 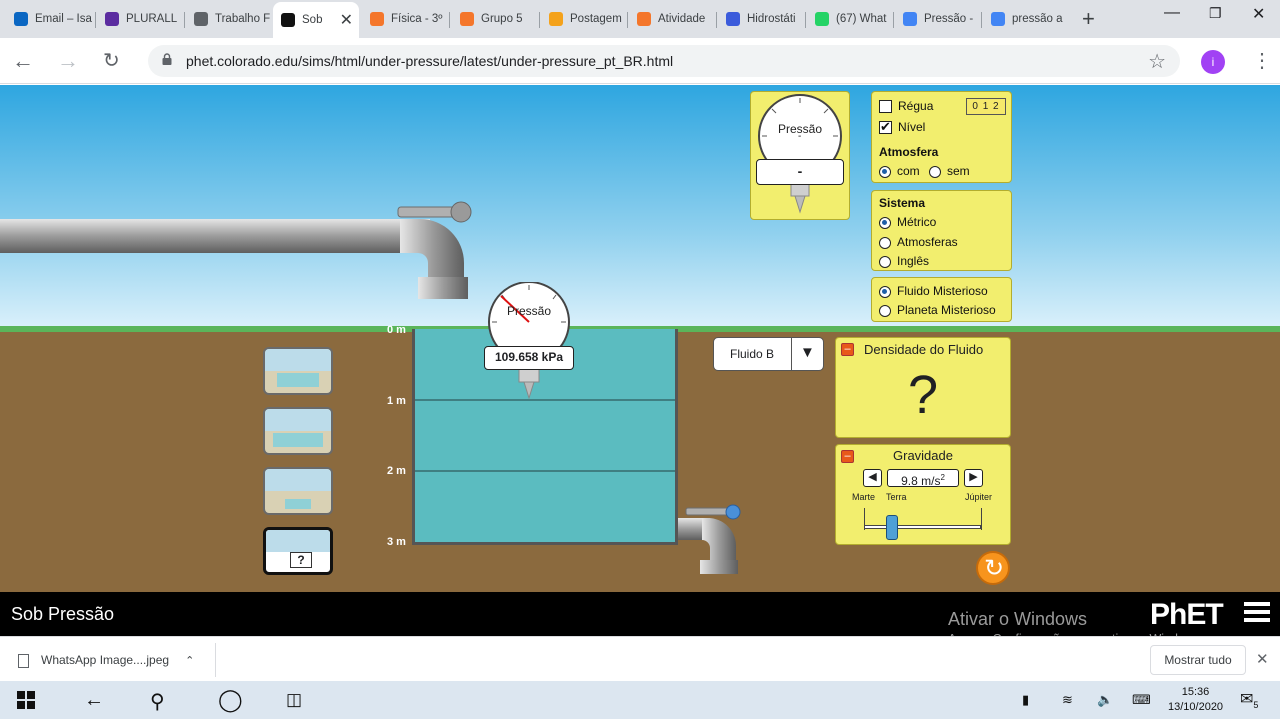 I want to click on cortana-icon: ◯, so click(x=230, y=700).